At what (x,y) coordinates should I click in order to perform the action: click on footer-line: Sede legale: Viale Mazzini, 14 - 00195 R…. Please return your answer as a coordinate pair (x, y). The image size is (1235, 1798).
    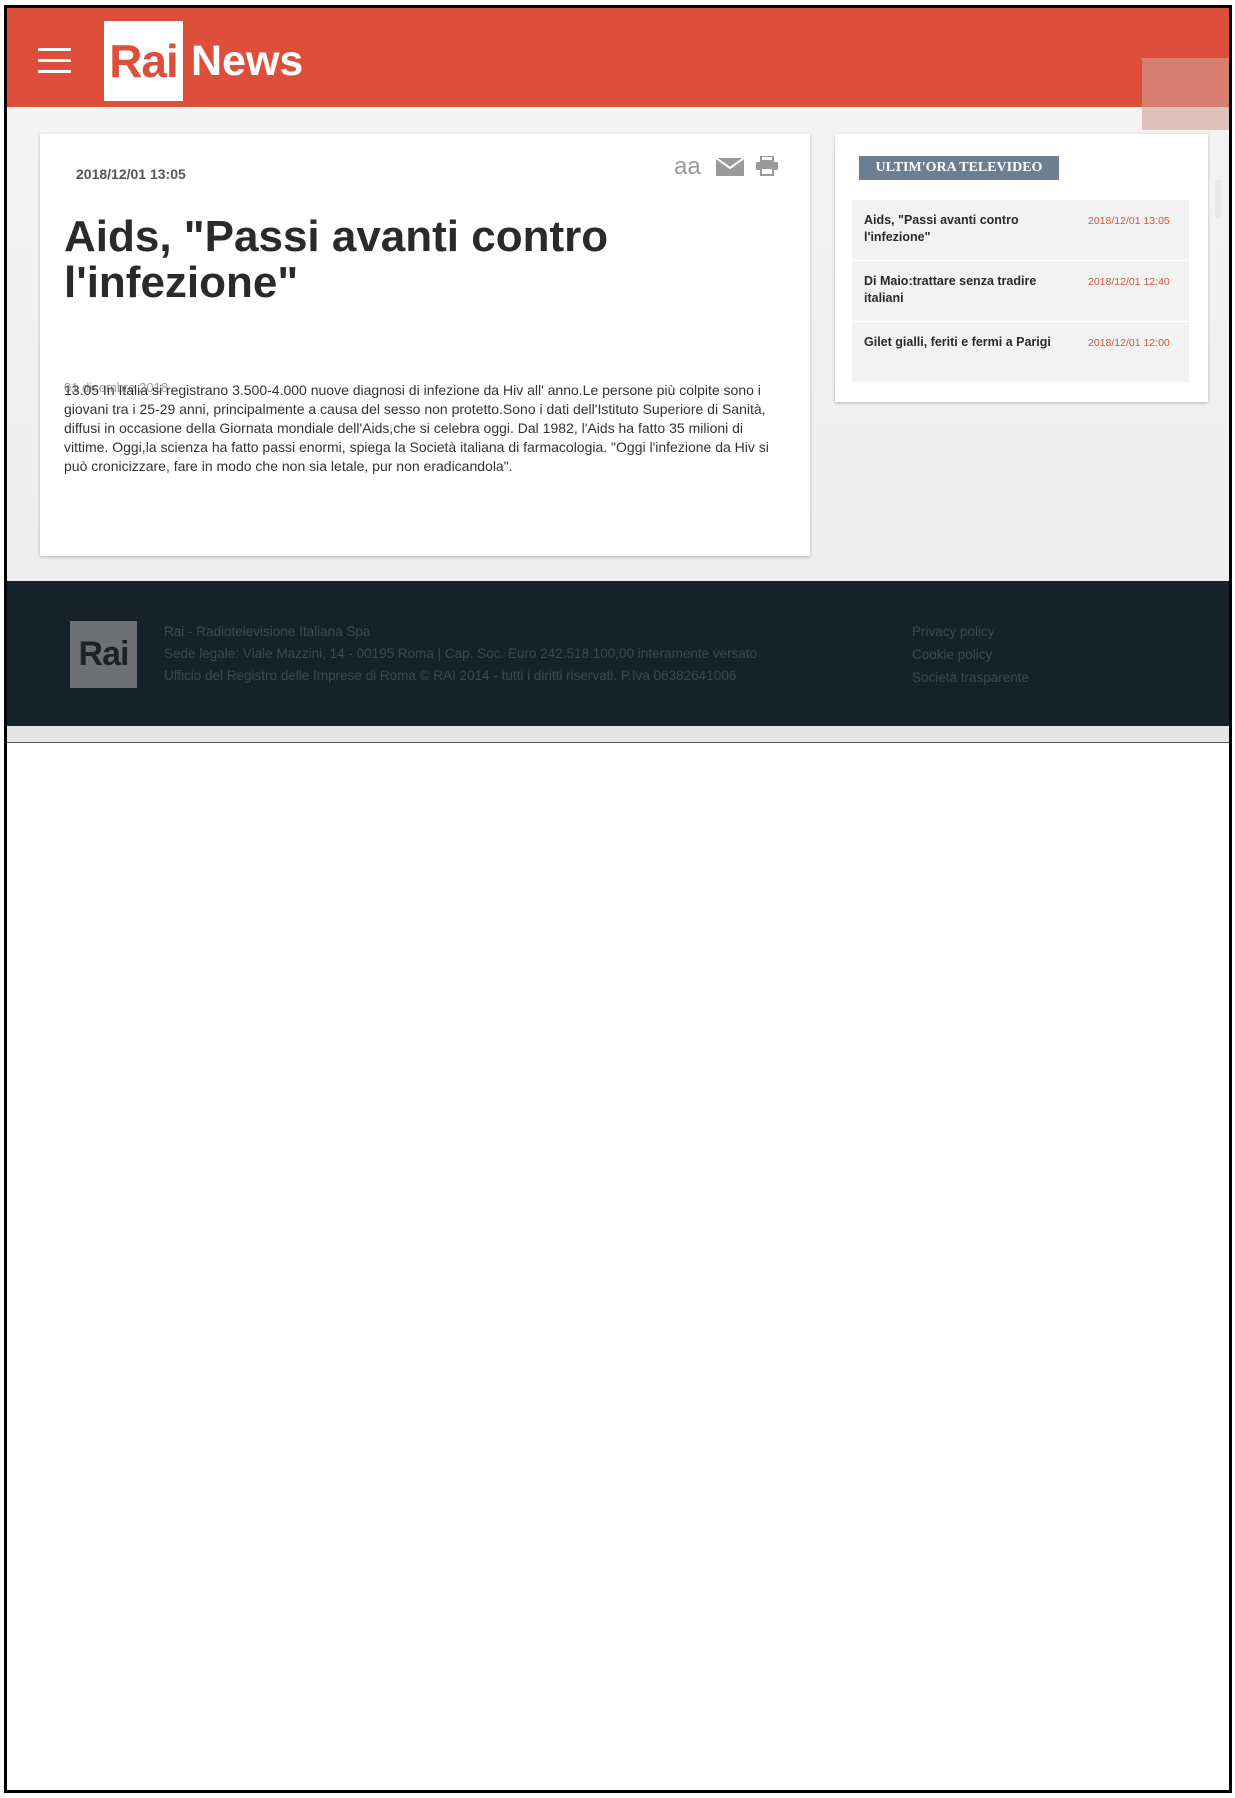
    Looking at the image, I should click on (461, 653).